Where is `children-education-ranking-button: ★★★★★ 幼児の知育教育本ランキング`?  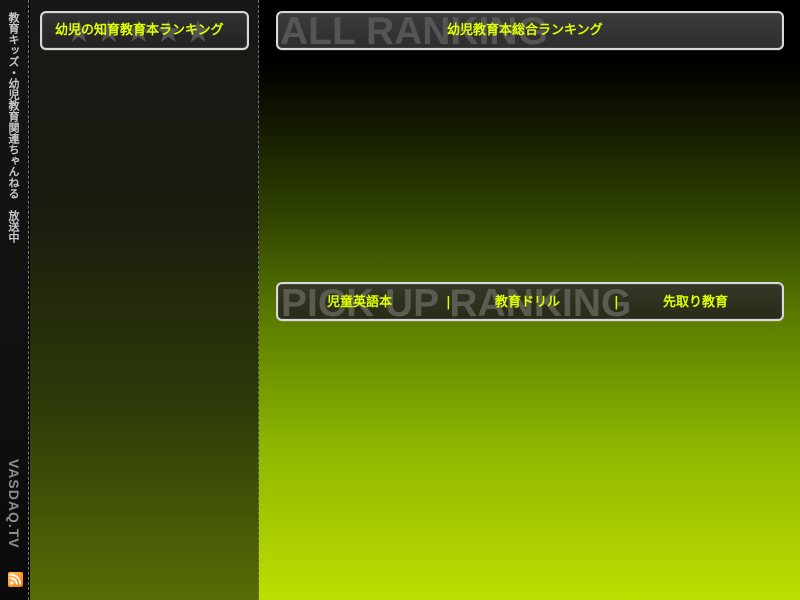
children-education-ranking-button: ★★★★★ 幼児の知育教育本ランキング is located at coordinates (144, 30).